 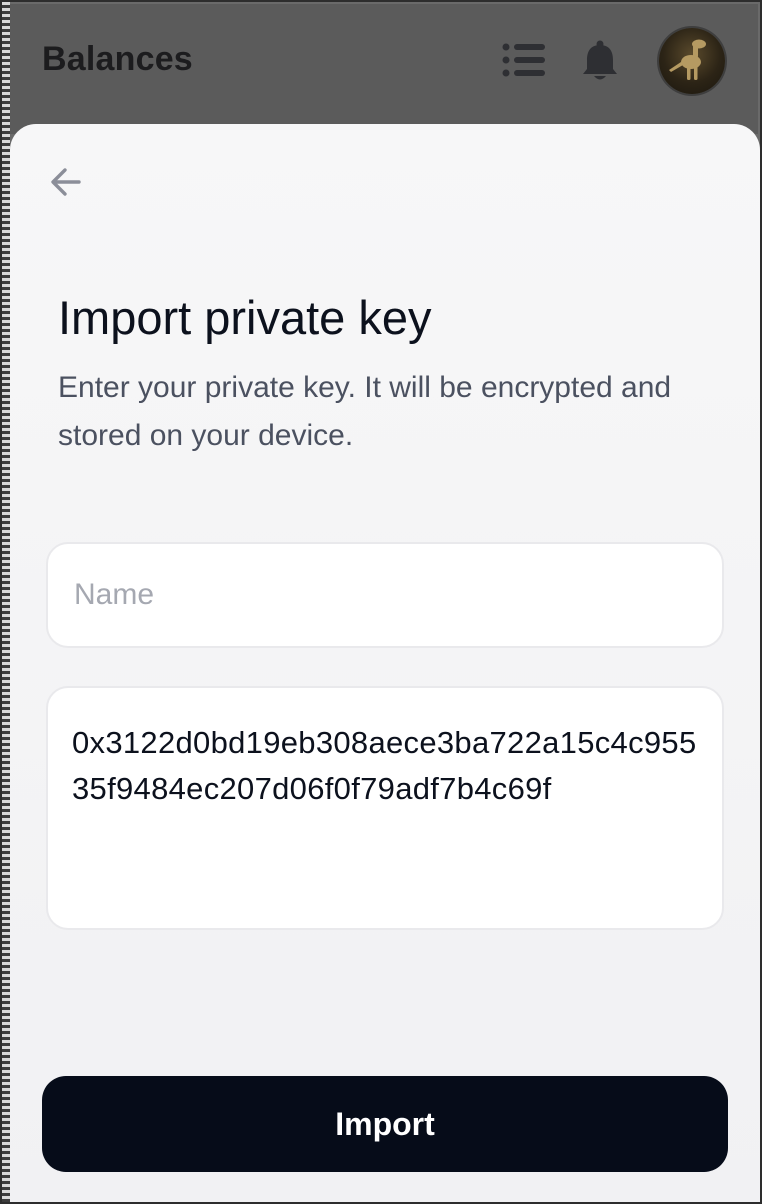 I want to click on import-button: Import, so click(x=385, y=1124).